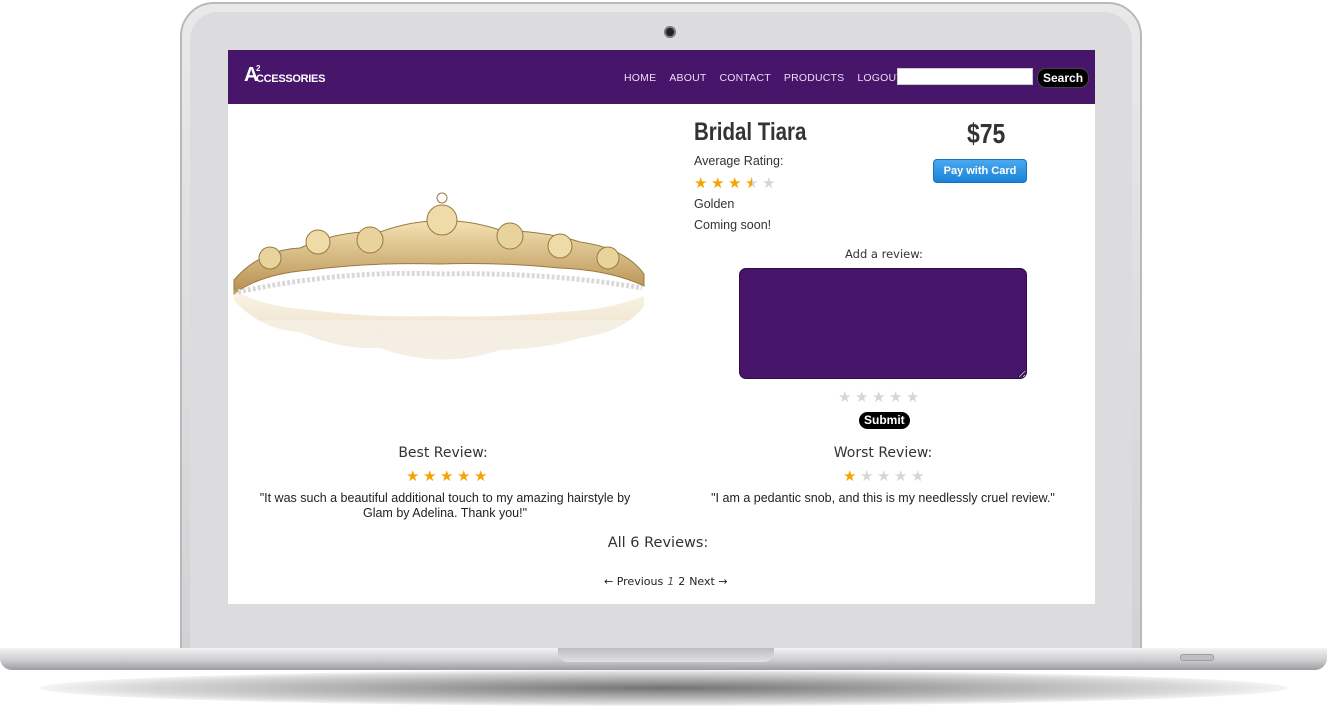  Describe the element at coordinates (658, 543) in the screenshot. I see `all-reviews-title: All 6 Reviews:` at that location.